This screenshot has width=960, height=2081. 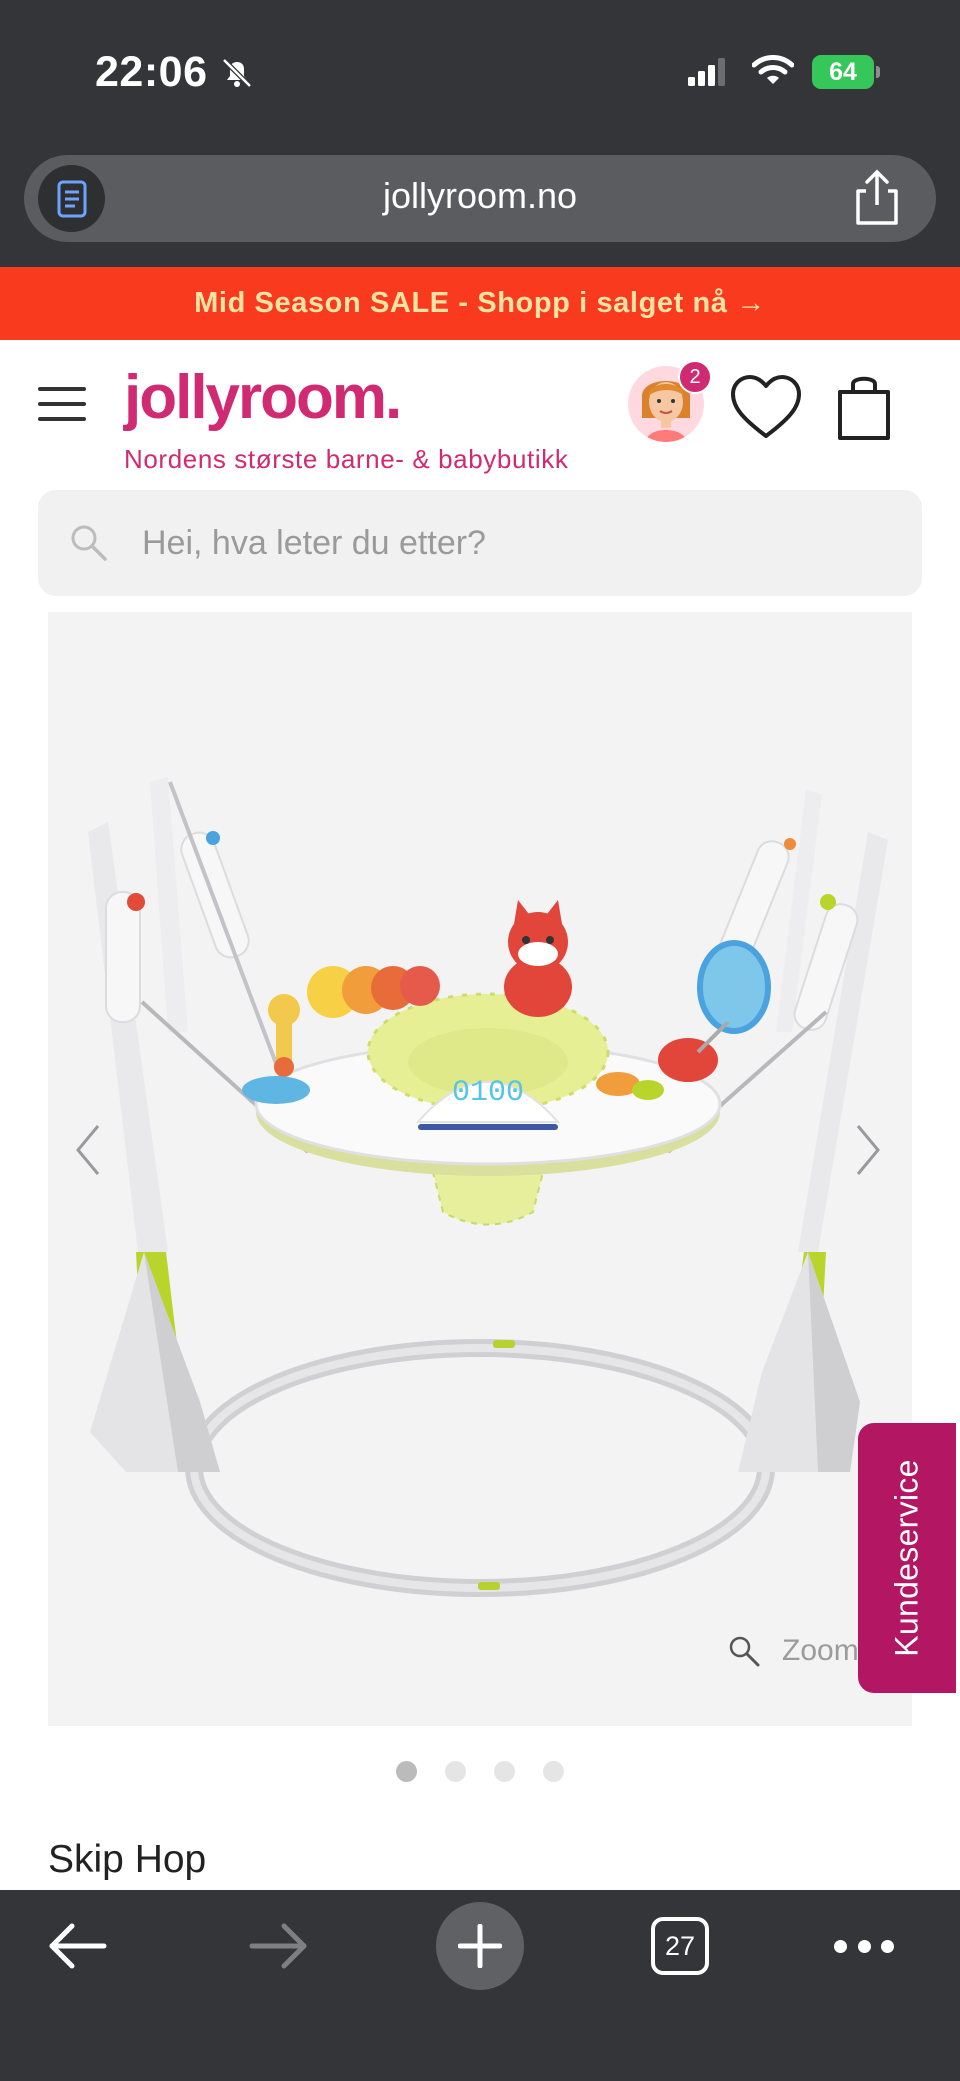 I want to click on browser-toolbar: 27, so click(x=480, y=1985).